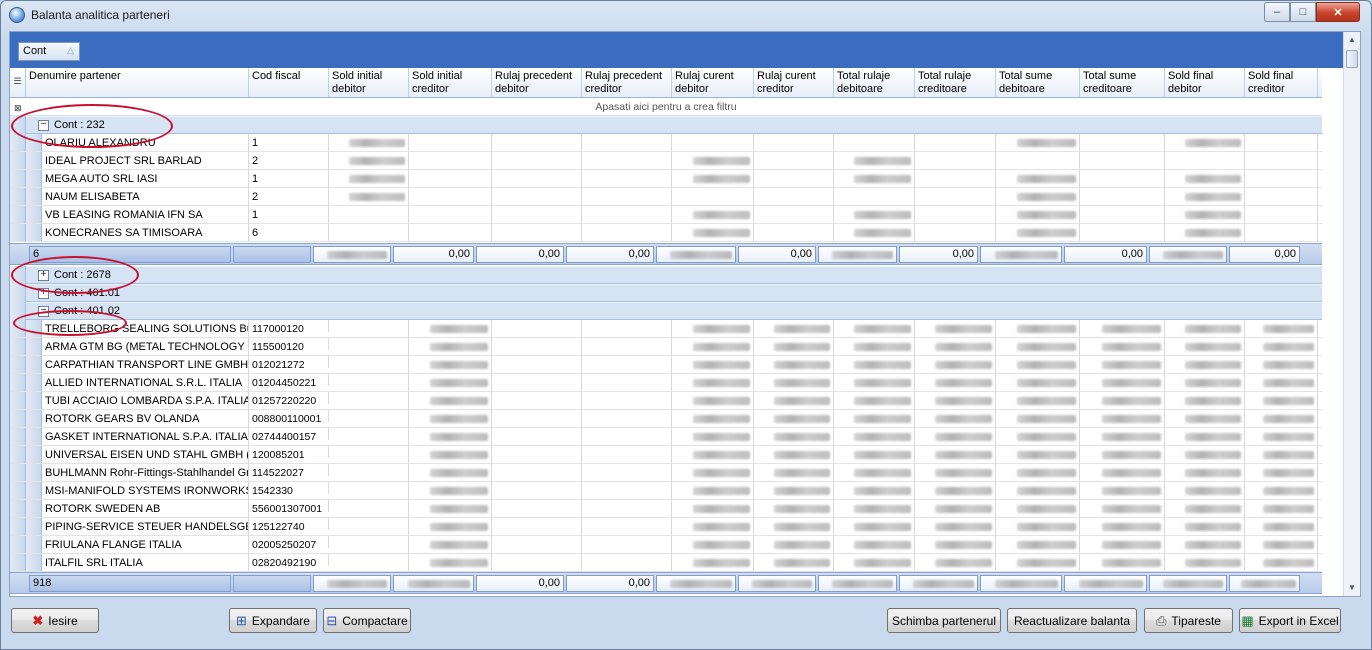 The width and height of the screenshot is (1372, 650). Describe the element at coordinates (289, 452) in the screenshot. I see `cod-fiscal-cell: 120085201` at that location.